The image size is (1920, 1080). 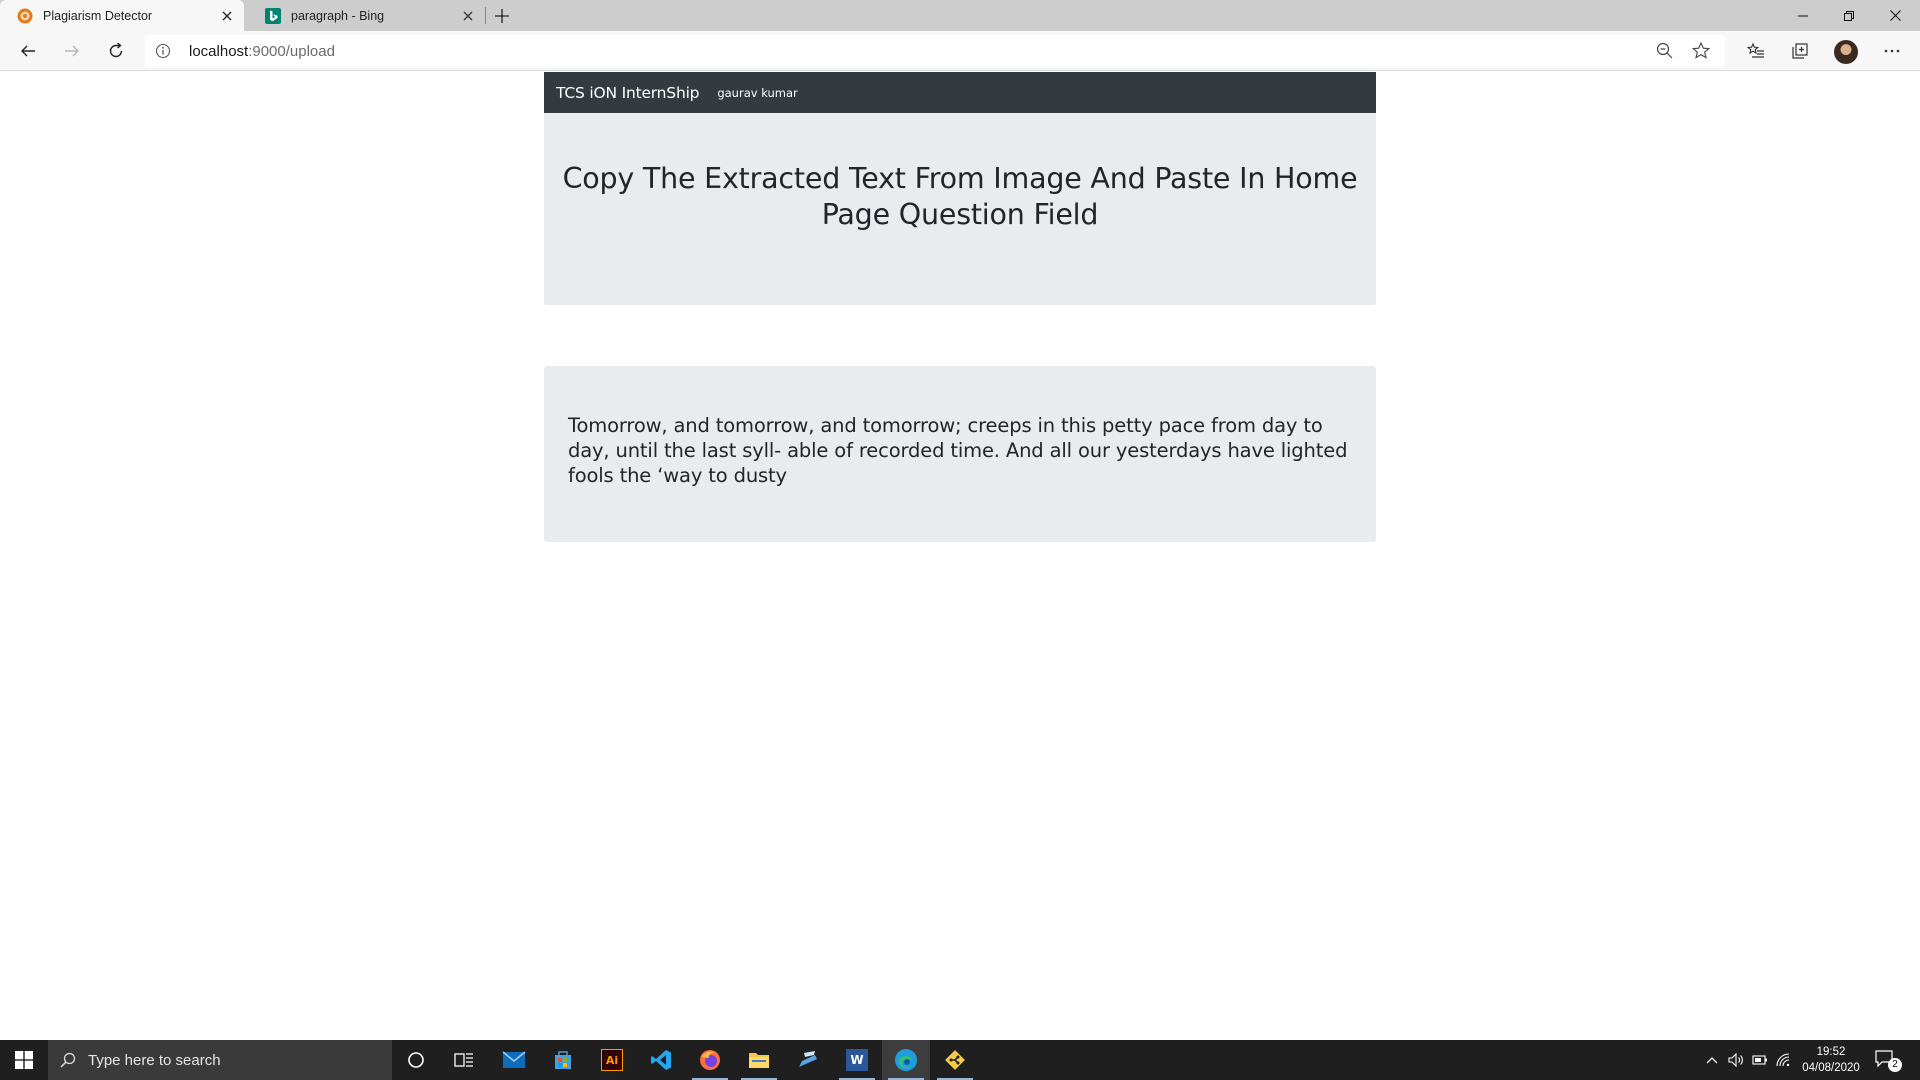 I want to click on notification-count-badge: 2, so click(x=1895, y=1065).